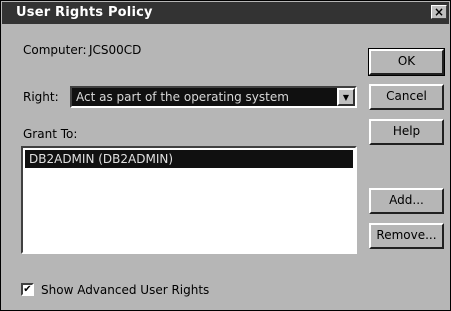 The width and height of the screenshot is (451, 311). I want to click on right-label: Right:, so click(41, 97).